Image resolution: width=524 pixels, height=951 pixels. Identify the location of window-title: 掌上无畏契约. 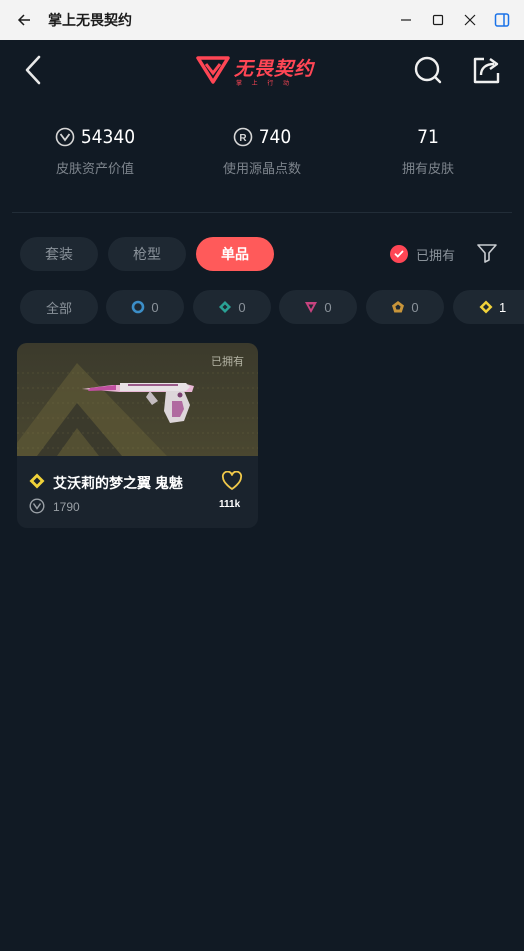
(90, 20).